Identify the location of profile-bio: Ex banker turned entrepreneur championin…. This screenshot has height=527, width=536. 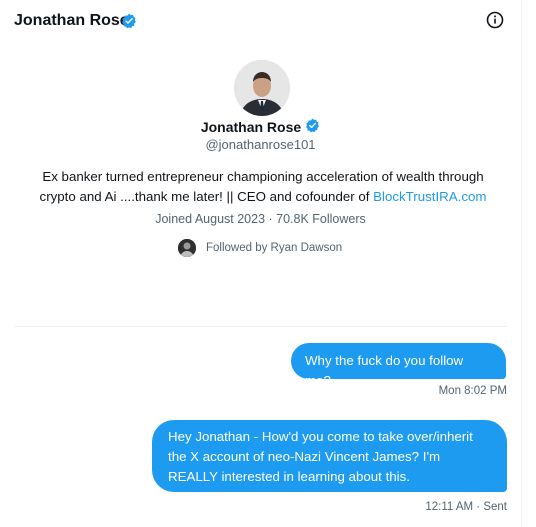
(263, 187).